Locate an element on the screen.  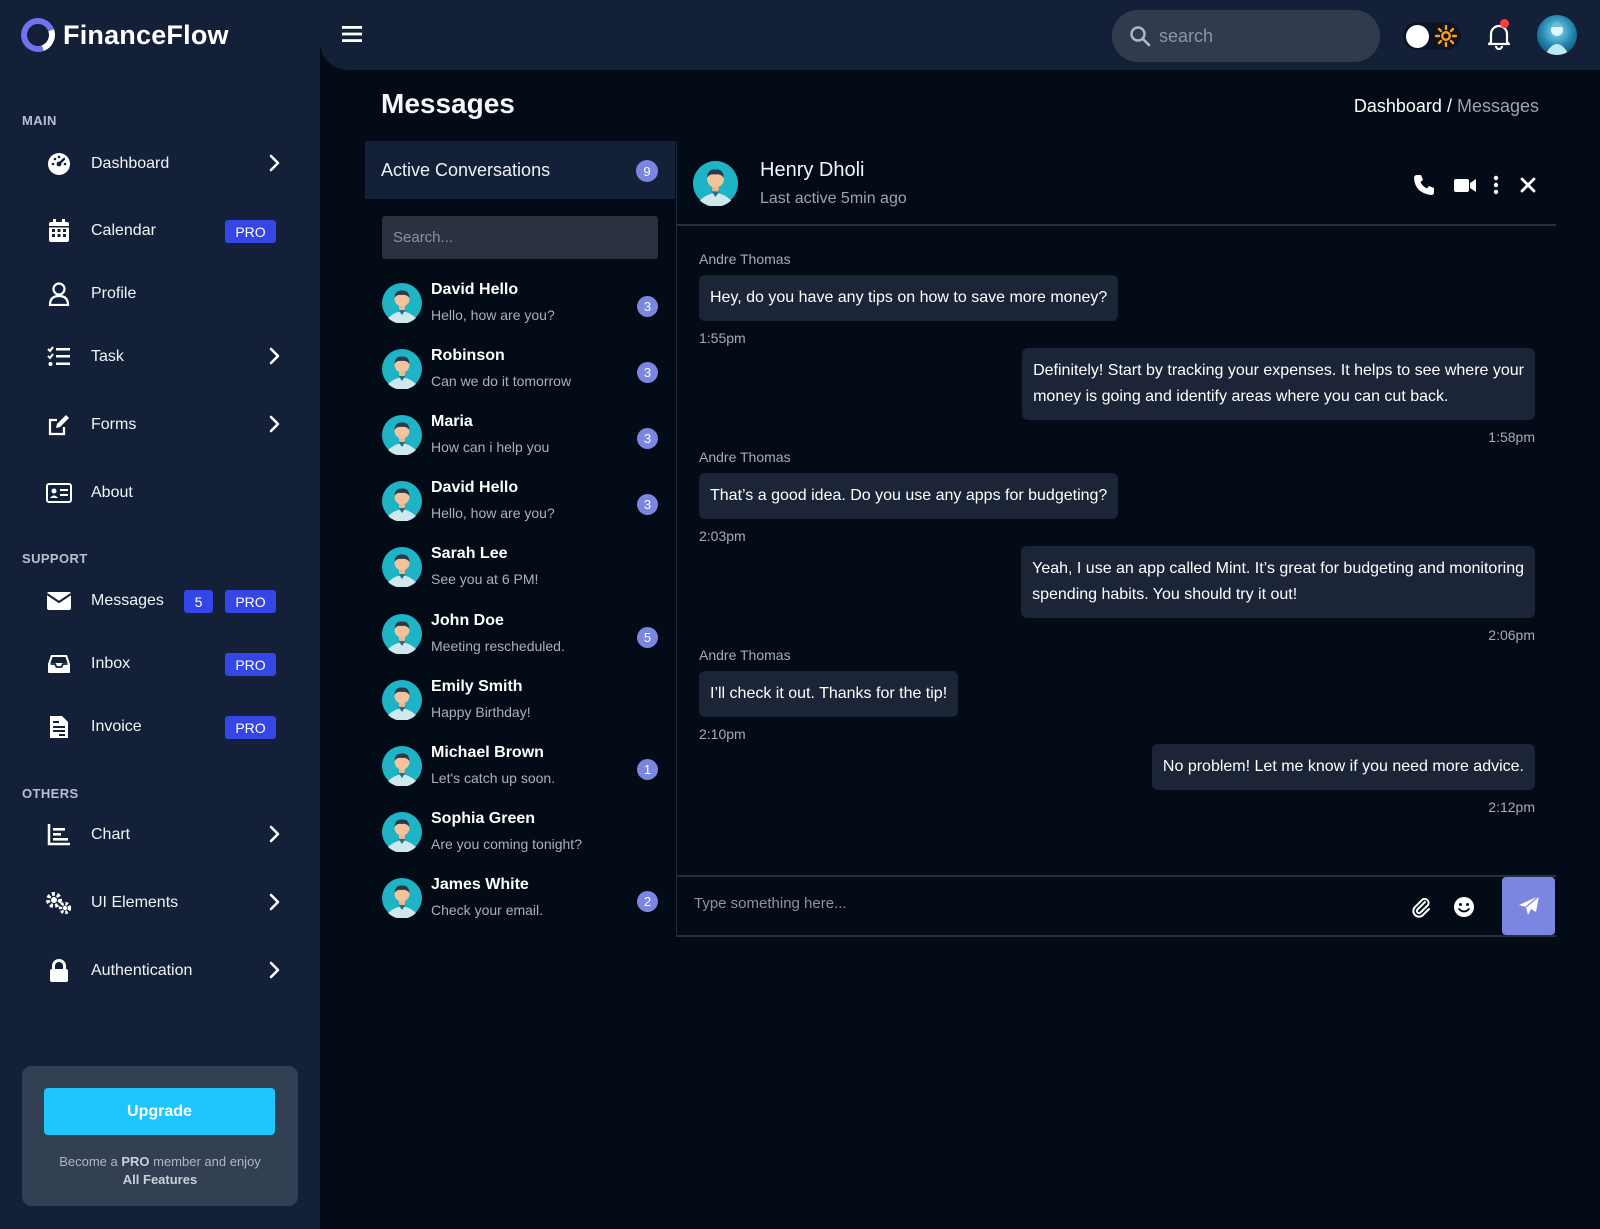
contact-last-message: Let's catch up soon. is located at coordinates (493, 778).